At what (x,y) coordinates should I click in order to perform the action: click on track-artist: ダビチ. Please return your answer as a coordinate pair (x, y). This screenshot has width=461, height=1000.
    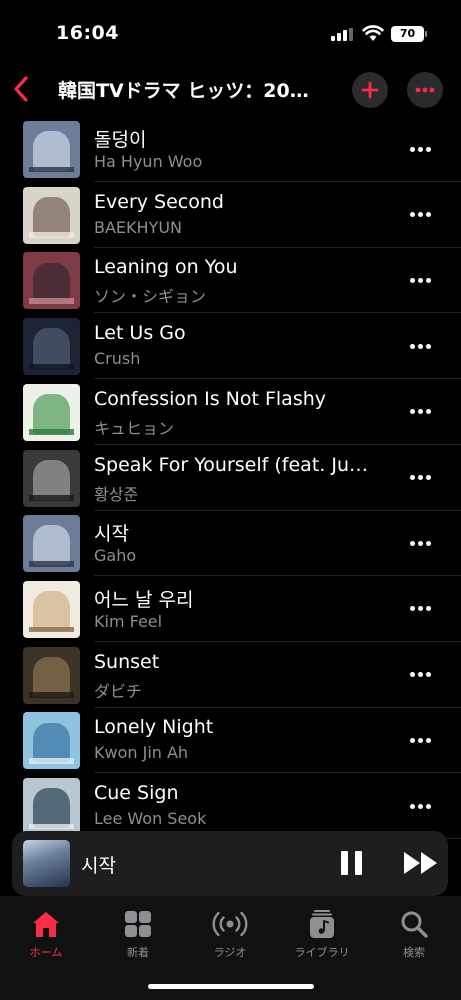
    Looking at the image, I should click on (118, 691).